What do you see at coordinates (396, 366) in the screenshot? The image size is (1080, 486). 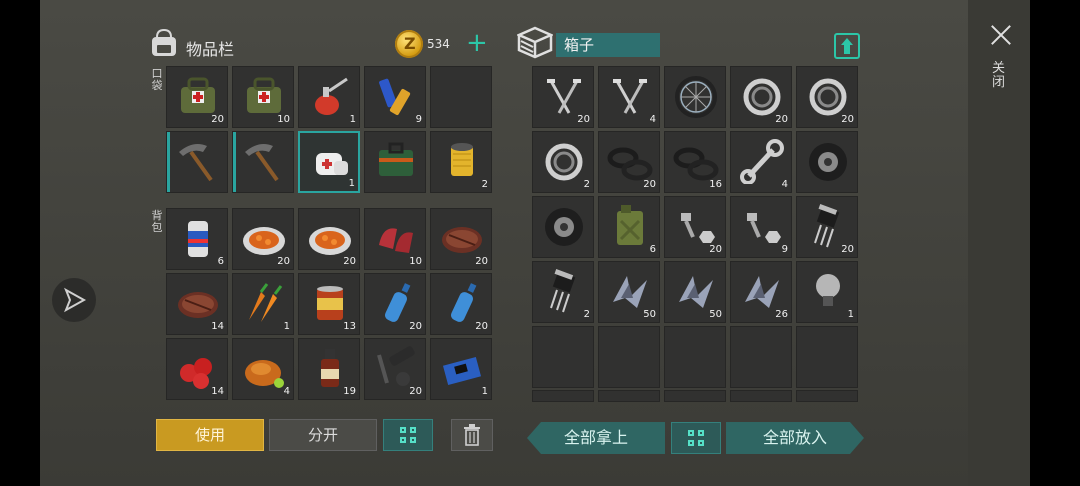 I see `scope-parts-icon` at bounding box center [396, 366].